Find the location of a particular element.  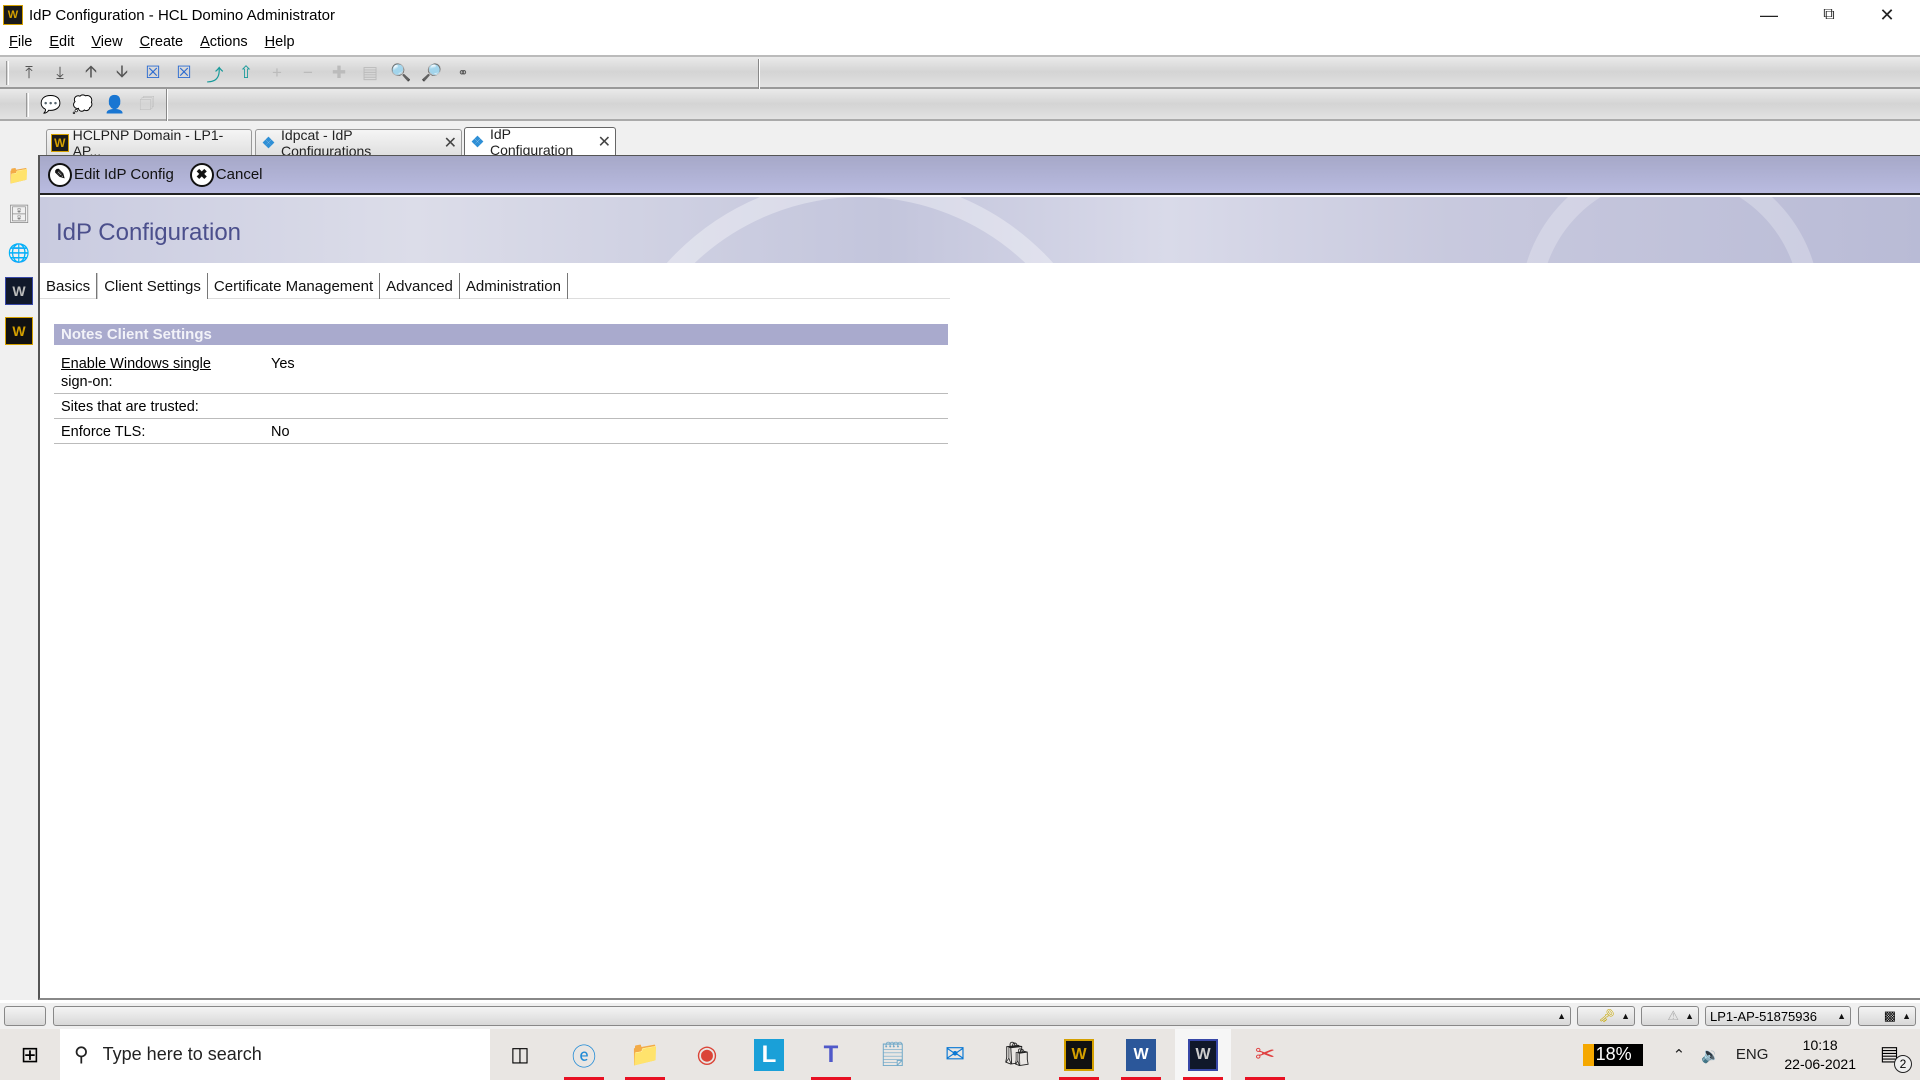

tab-idp-configuration: ❖ IdP Configuration ✕ is located at coordinates (540, 142).